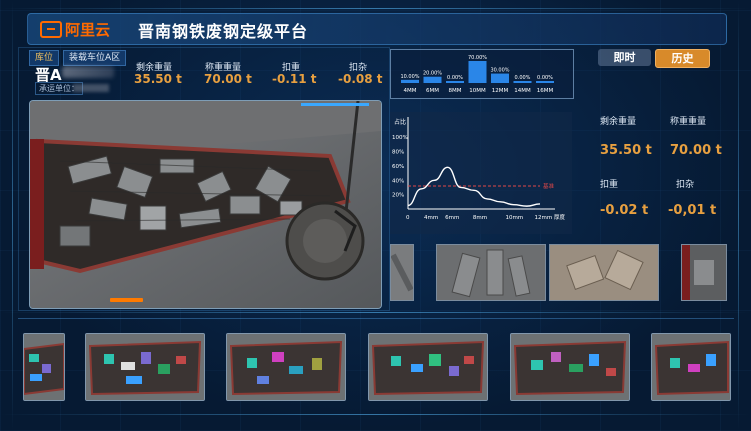 The image size is (751, 431). Describe the element at coordinates (682, 58) in the screenshot. I see `tab-history: 历史` at that location.